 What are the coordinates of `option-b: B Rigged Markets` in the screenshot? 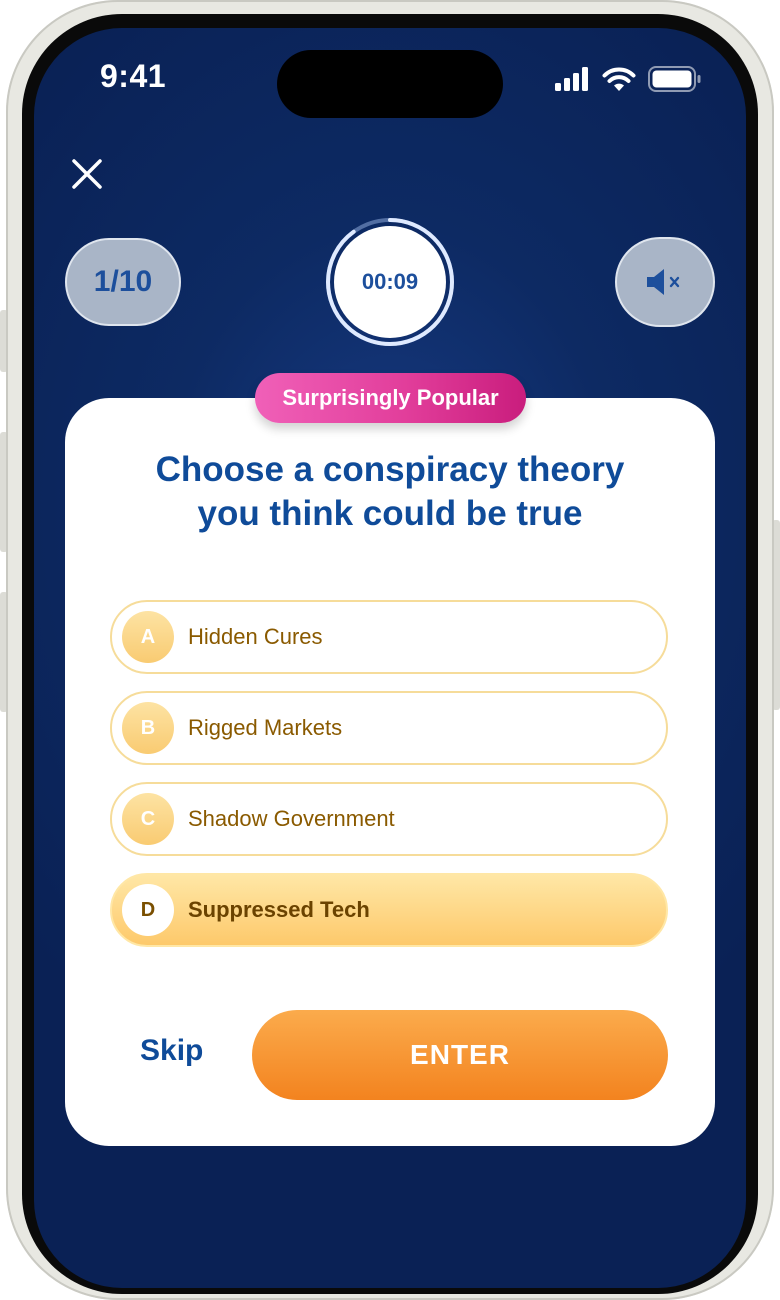 It's located at (389, 728).